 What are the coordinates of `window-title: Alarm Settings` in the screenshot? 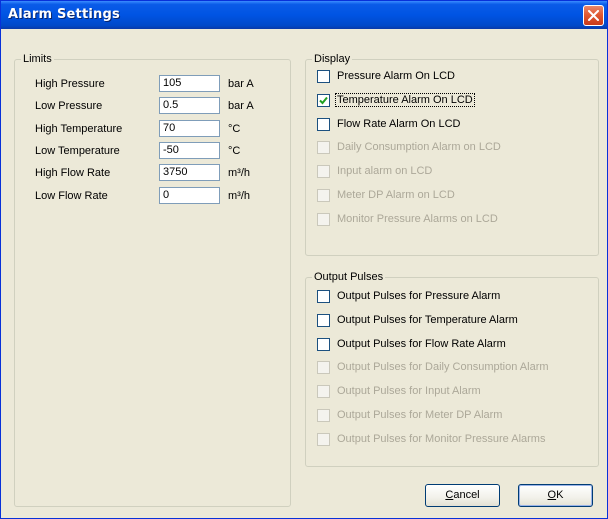 It's located at (64, 14).